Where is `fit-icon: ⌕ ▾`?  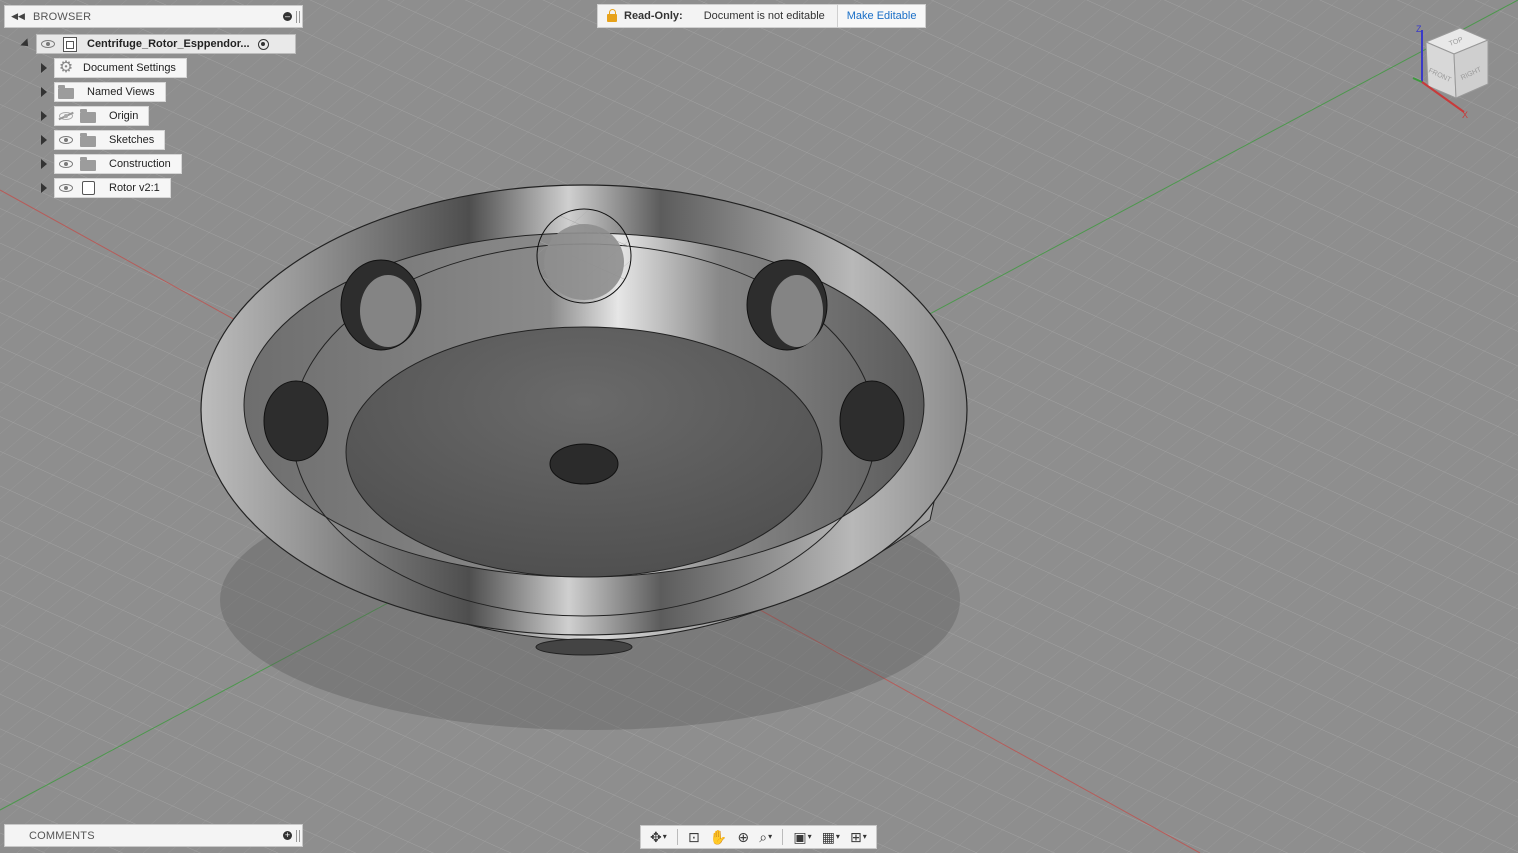
fit-icon: ⌕ ▾ is located at coordinates (765, 837).